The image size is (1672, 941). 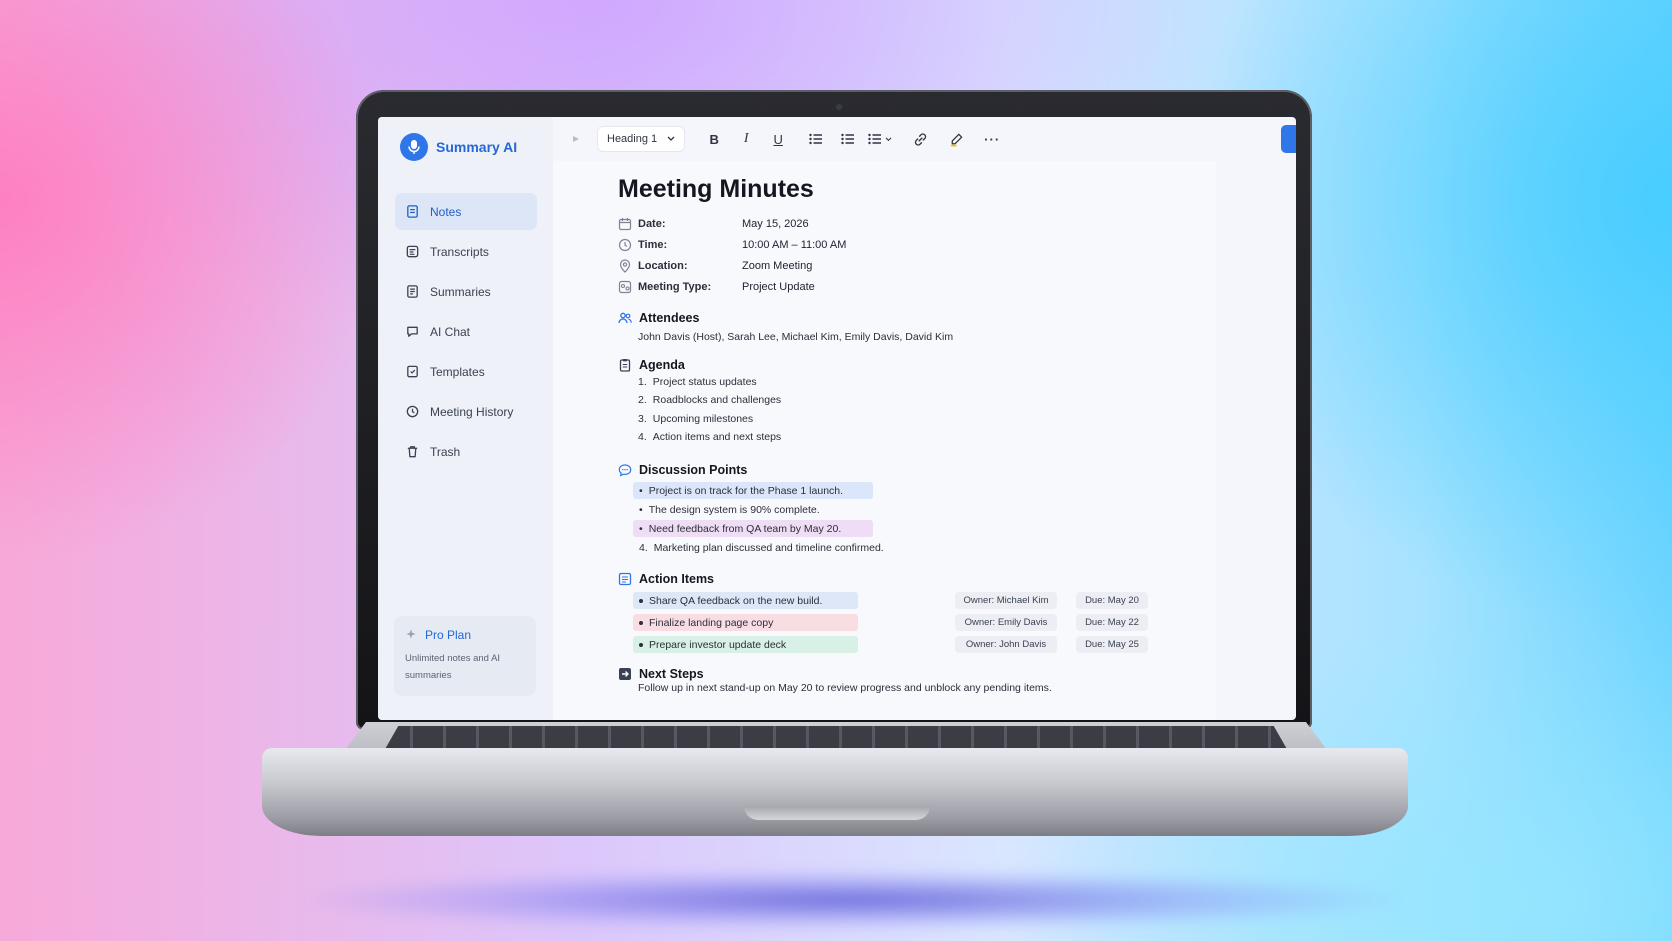 What do you see at coordinates (642, 382) in the screenshot?
I see `list-number: 1.` at bounding box center [642, 382].